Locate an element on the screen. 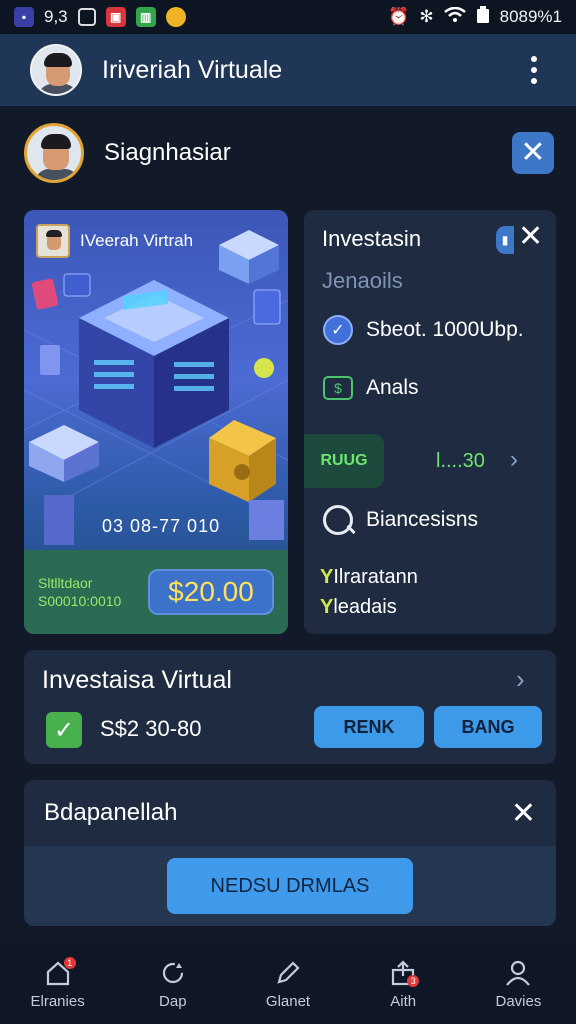 This screenshot has width=576, height=1024. bottom-nav: 1 Elranies Dap Glanet 3 Aith Davies is located at coordinates (288, 984).